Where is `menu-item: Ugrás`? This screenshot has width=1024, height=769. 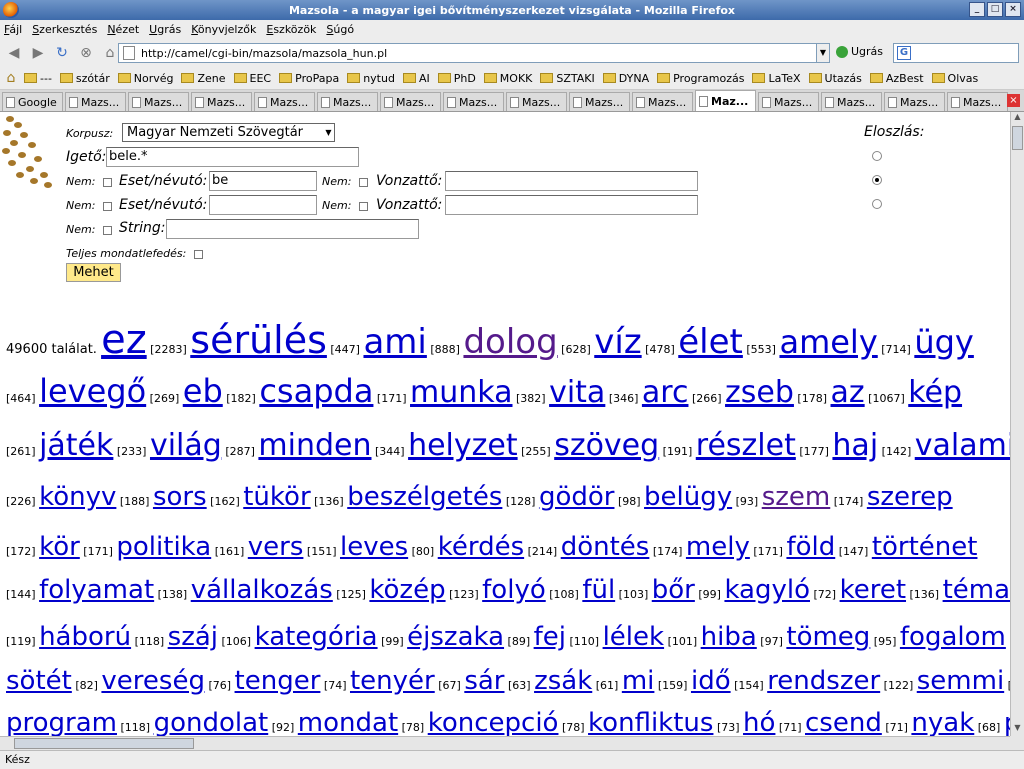
menu-item: Ugrás is located at coordinates (165, 29).